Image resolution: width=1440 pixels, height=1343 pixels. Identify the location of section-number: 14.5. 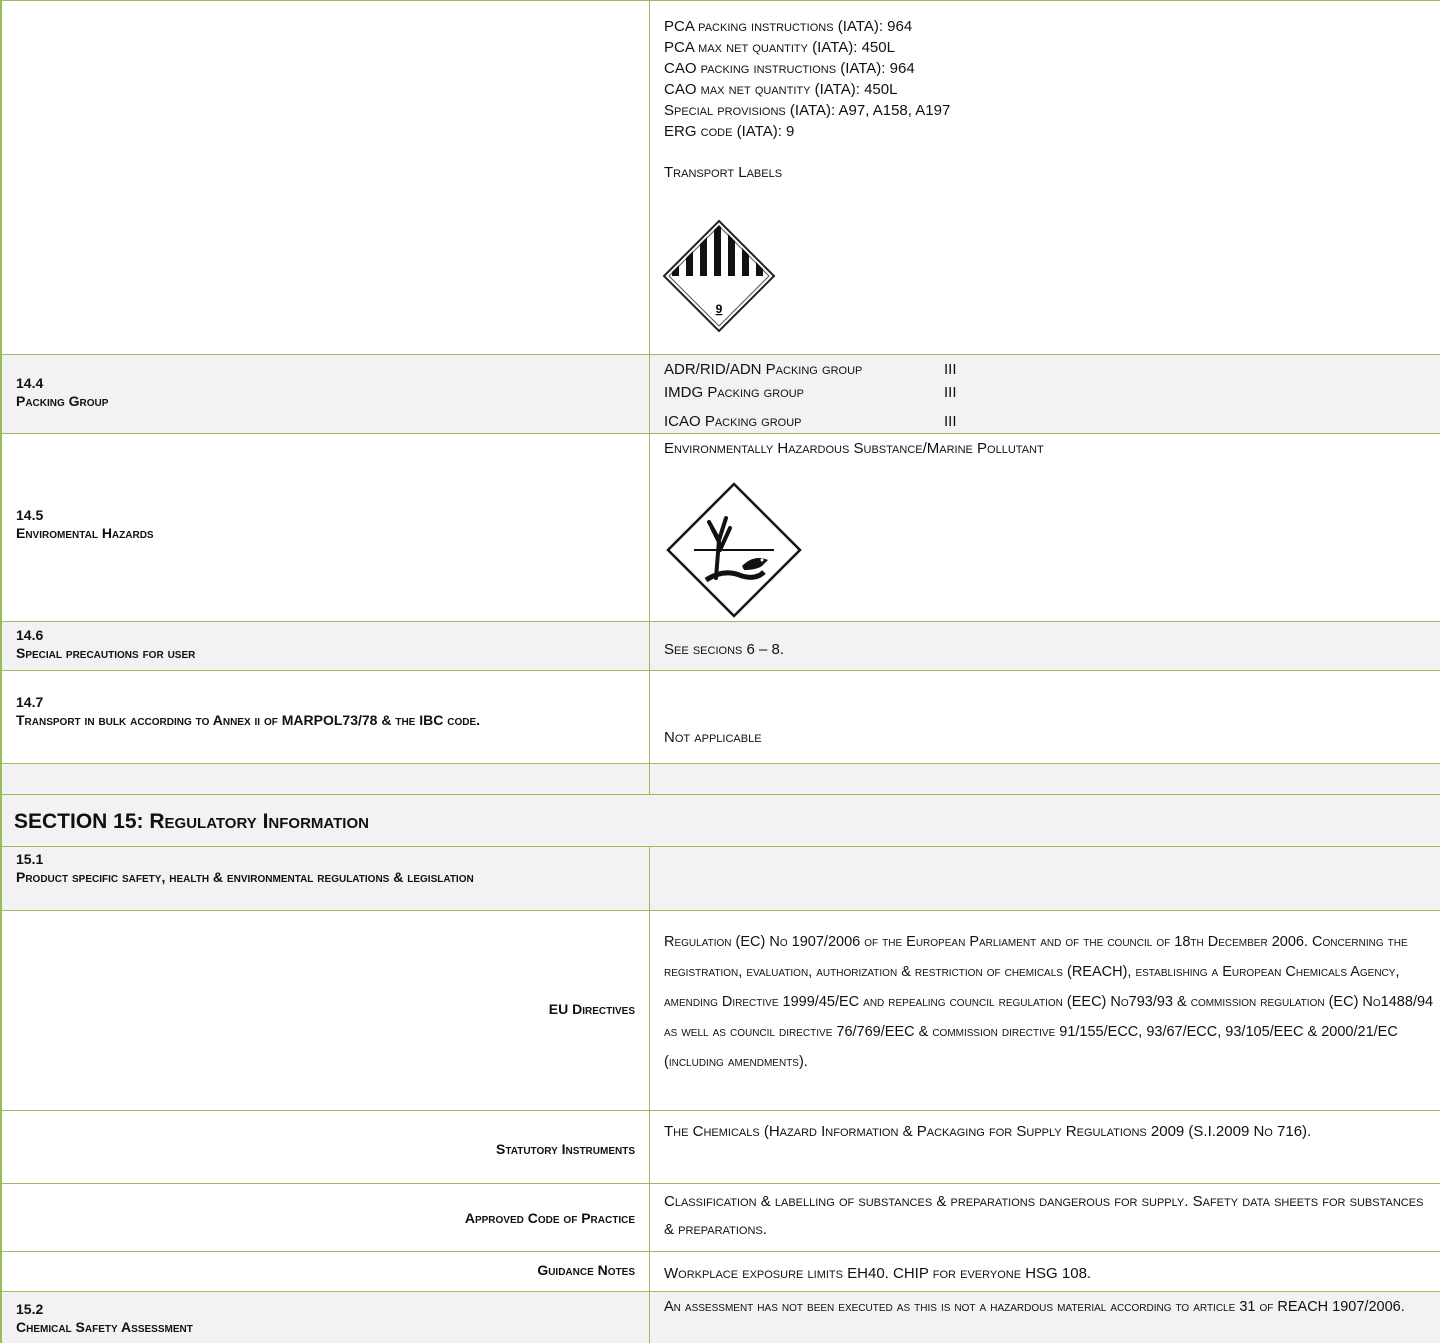
(30, 515).